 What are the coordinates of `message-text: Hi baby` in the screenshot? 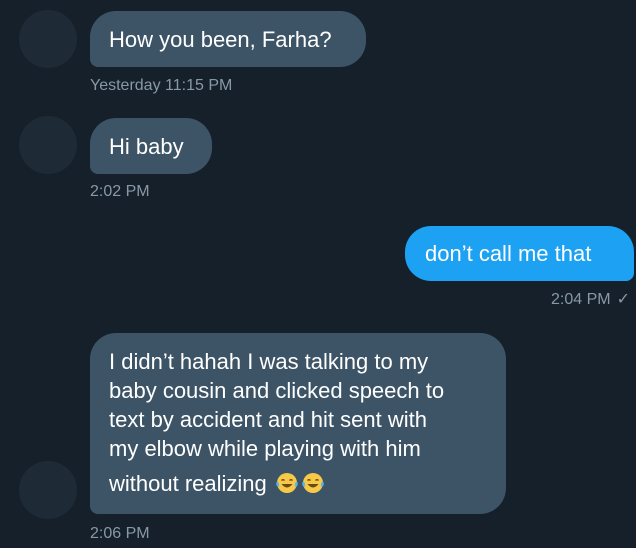 It's located at (146, 146).